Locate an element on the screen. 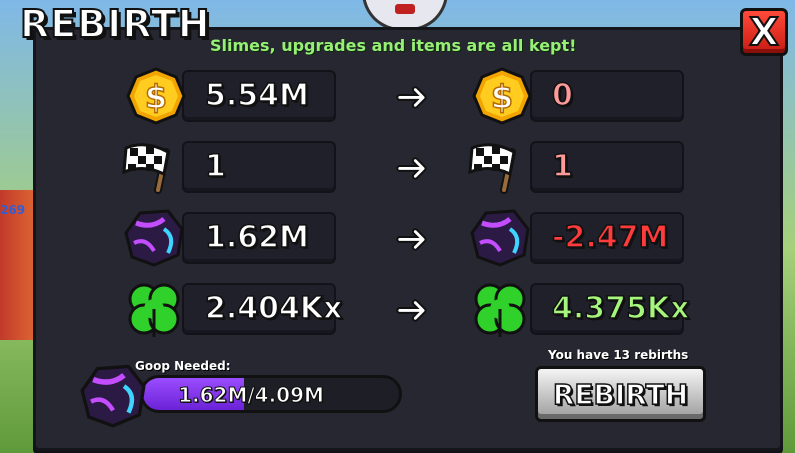  rebirth-count-text: You have 13 rebirths is located at coordinates (618, 355).